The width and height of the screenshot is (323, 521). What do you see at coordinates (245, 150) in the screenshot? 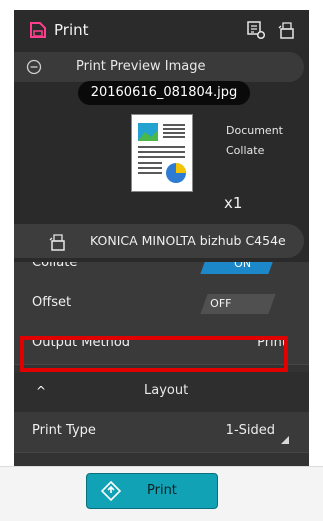
I see `document-collate: Collate` at bounding box center [245, 150].